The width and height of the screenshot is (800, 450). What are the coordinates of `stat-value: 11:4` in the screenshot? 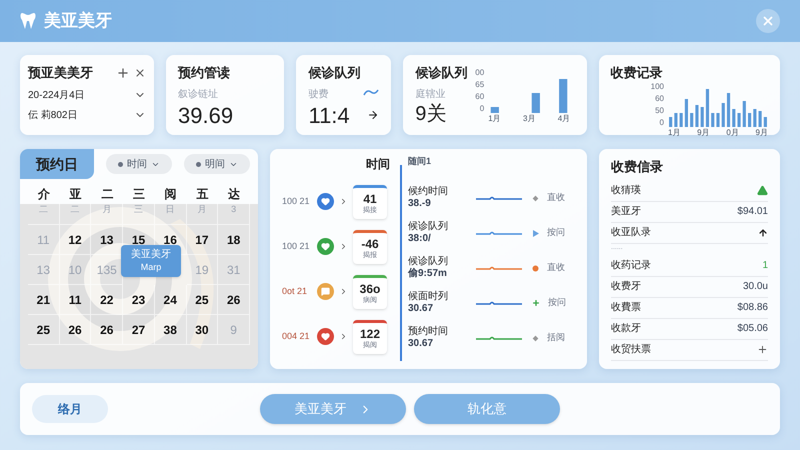 It's located at (329, 115).